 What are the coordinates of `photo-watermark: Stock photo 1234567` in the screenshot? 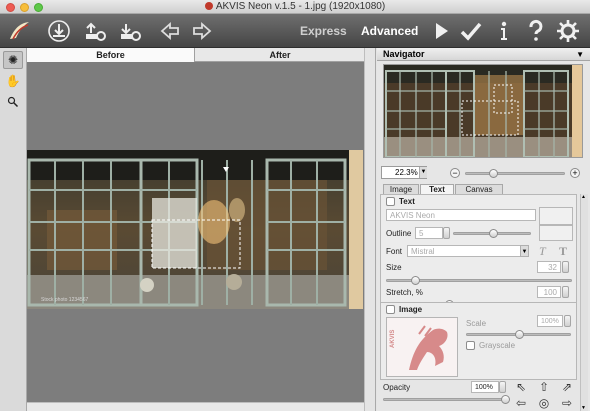 It's located at (65, 300).